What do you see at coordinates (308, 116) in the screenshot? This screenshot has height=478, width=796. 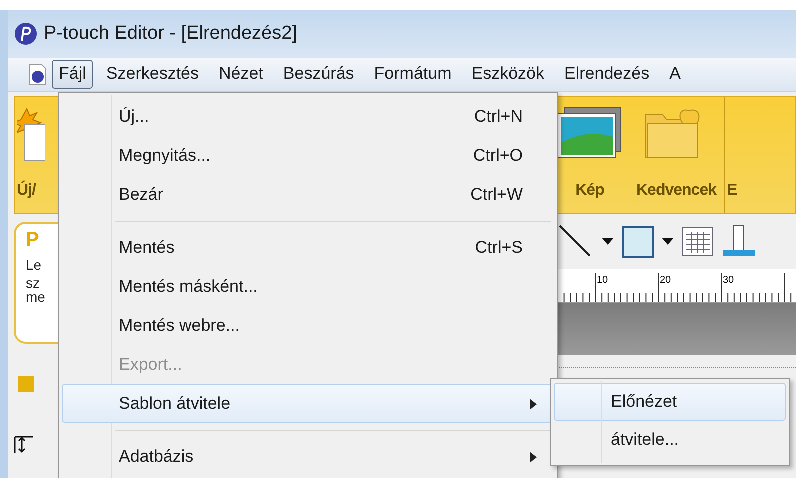 I see `menu-item: Új... Ctrl+N` at bounding box center [308, 116].